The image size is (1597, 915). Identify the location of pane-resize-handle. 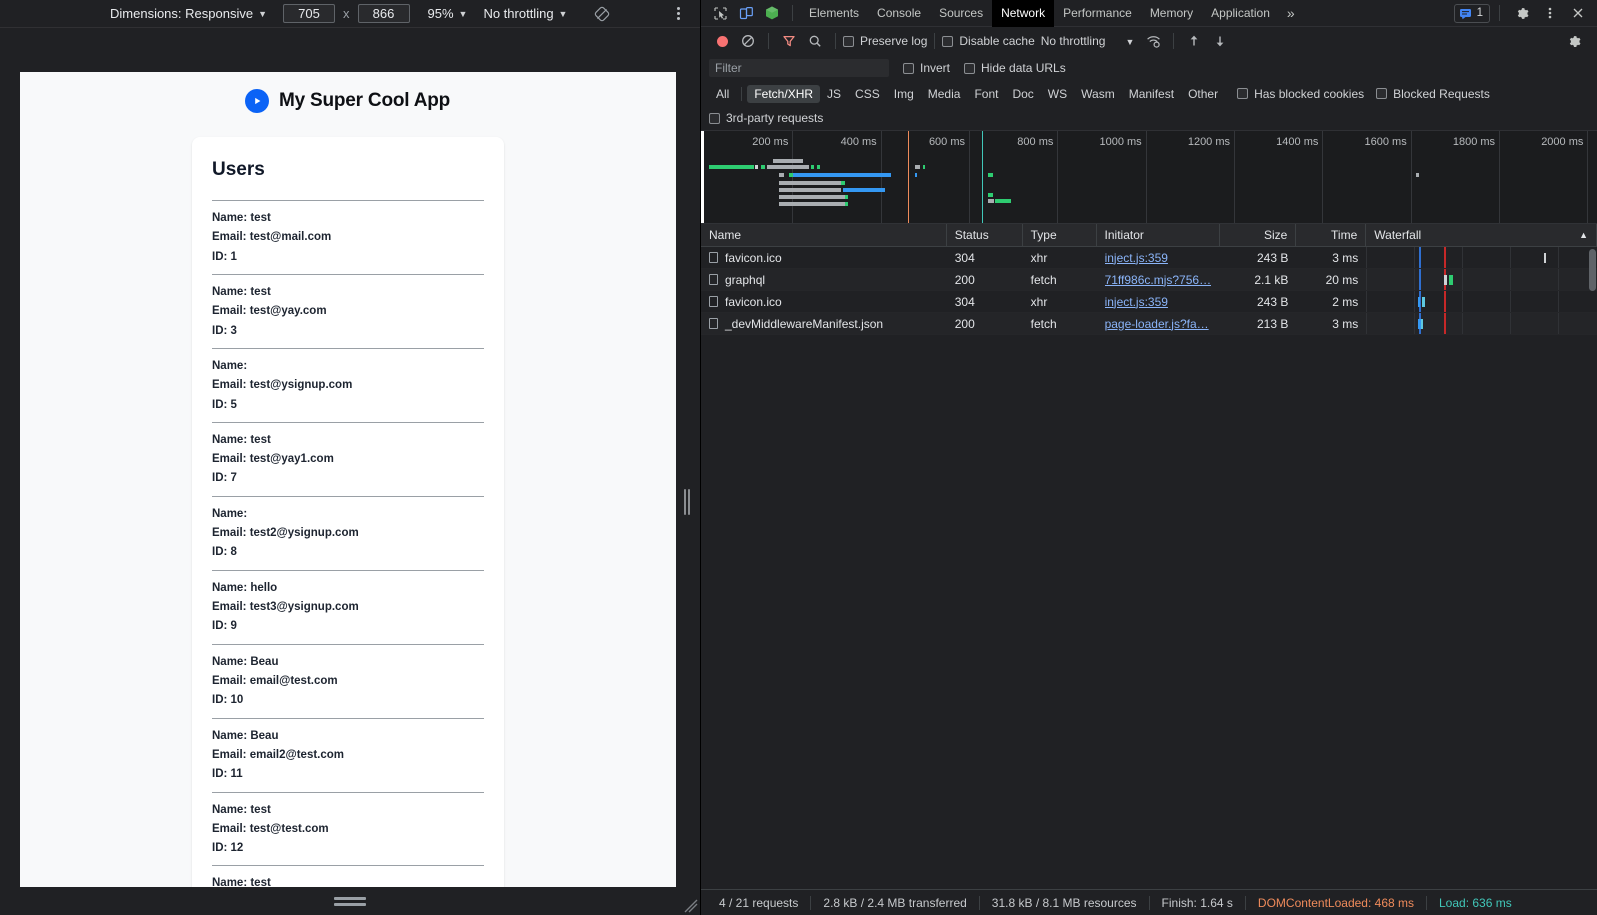
(687, 502).